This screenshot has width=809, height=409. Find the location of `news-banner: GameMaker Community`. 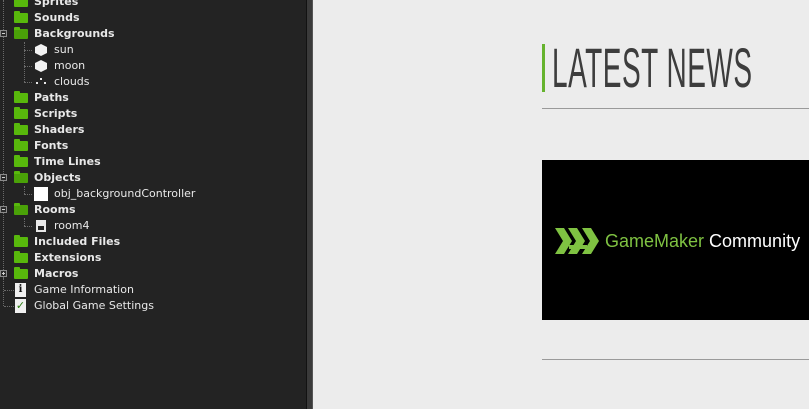

news-banner: GameMaker Community is located at coordinates (675, 240).